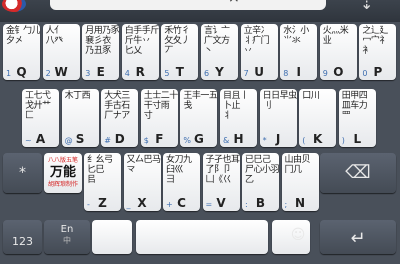 The height and width of the screenshot is (264, 400). I want to click on wanneng-subtitle: 胡辉琅制作, so click(62, 184).